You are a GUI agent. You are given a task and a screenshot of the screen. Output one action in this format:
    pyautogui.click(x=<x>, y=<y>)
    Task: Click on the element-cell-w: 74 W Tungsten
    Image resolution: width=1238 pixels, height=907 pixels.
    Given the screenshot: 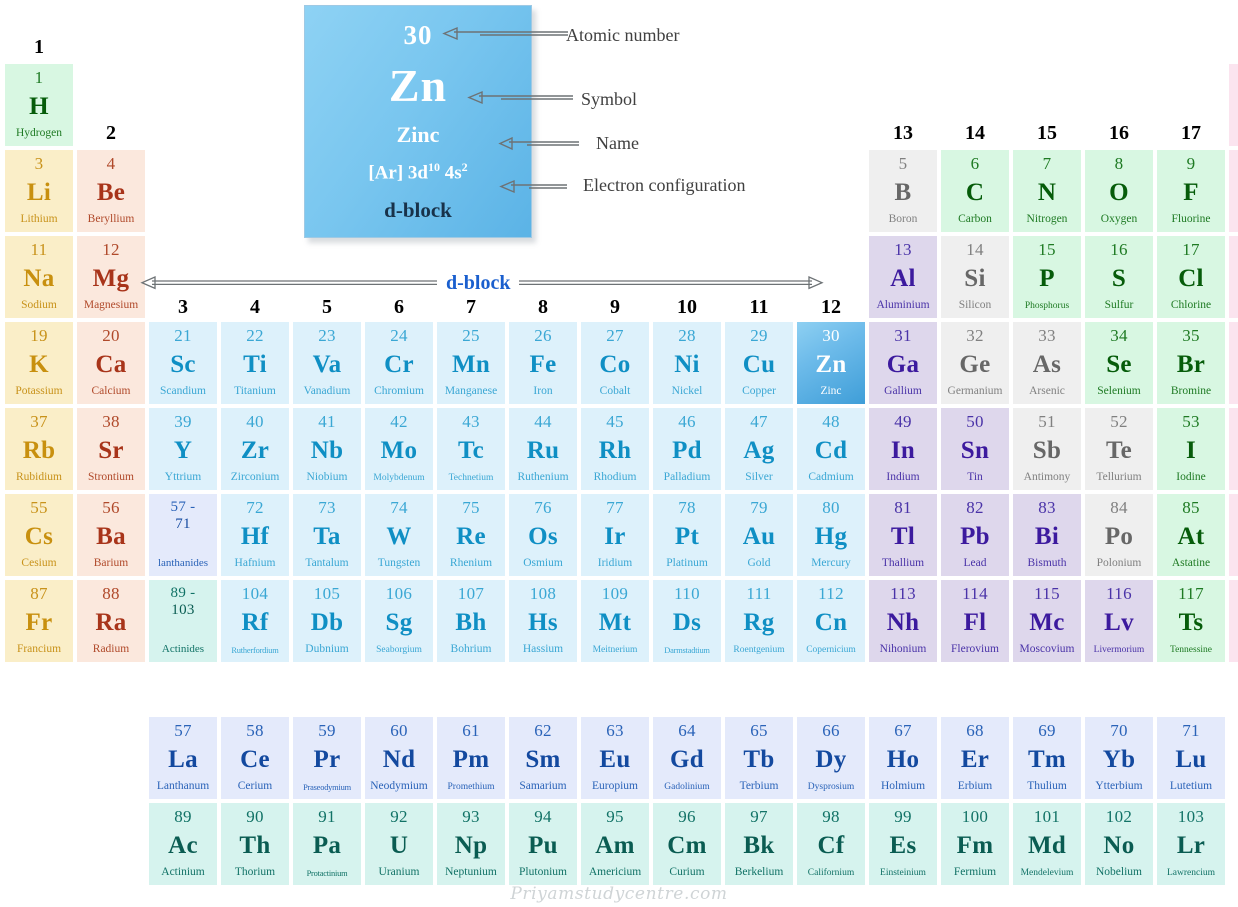 What is the action you would take?
    pyautogui.click(x=399, y=535)
    